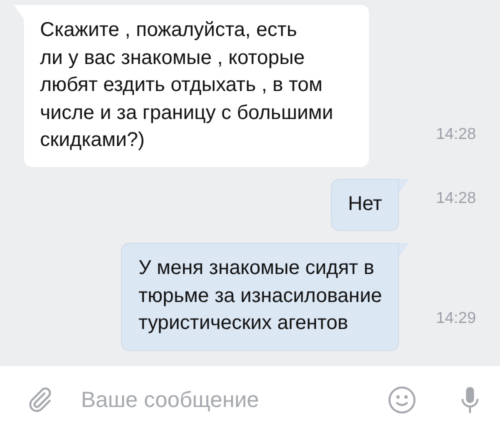  What do you see at coordinates (470, 400) in the screenshot?
I see `microphone-icon` at bounding box center [470, 400].